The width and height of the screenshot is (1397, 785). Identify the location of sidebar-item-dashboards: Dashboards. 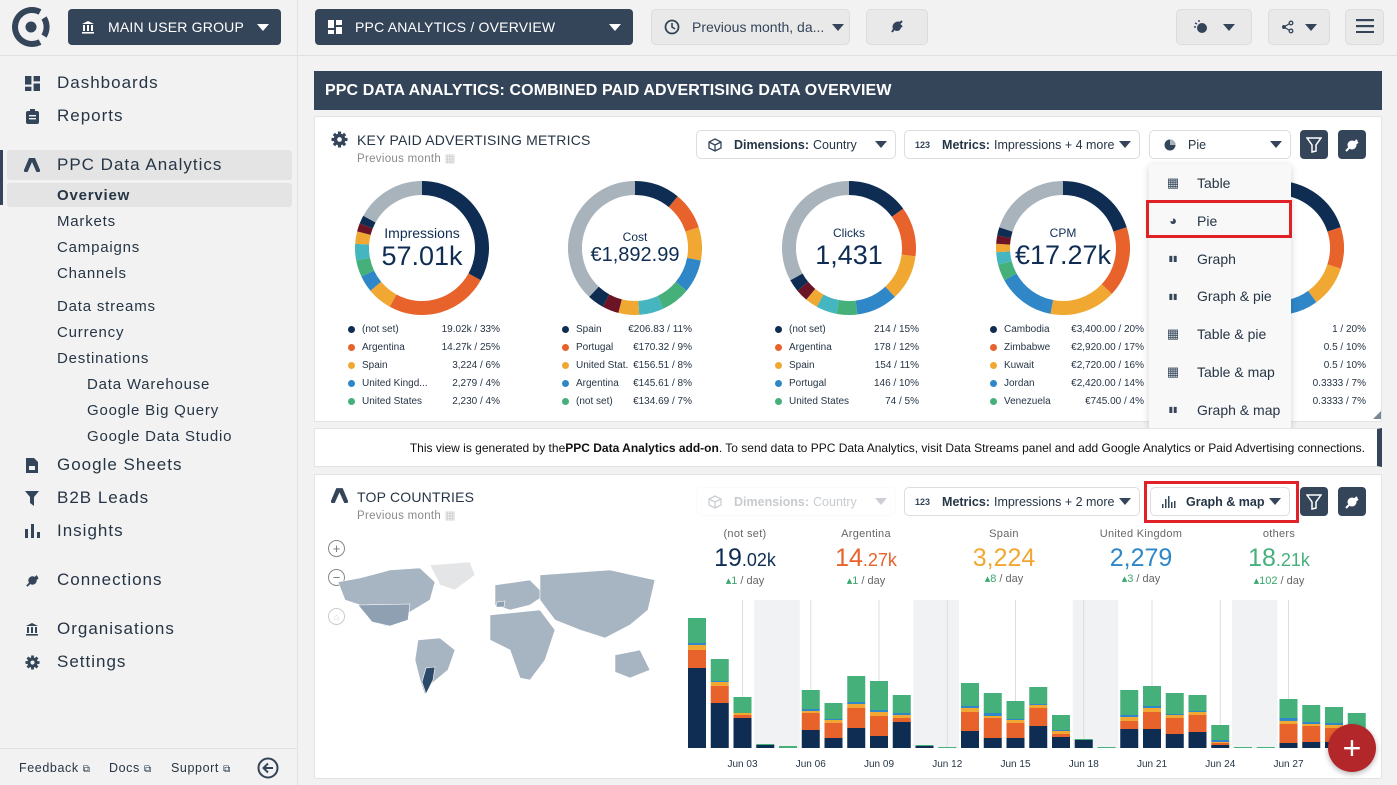
(148, 83).